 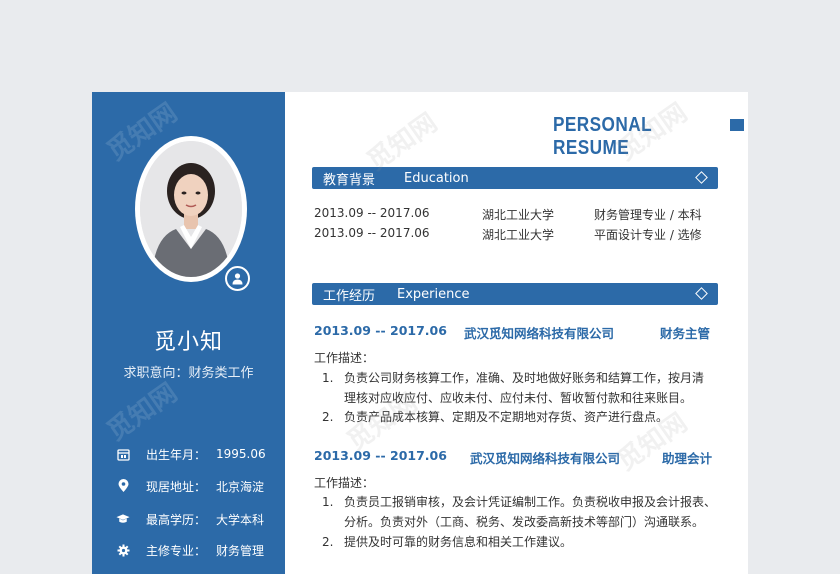 What do you see at coordinates (648, 235) in the screenshot?
I see `edu-major: 平面设计专业 / 选修` at bounding box center [648, 235].